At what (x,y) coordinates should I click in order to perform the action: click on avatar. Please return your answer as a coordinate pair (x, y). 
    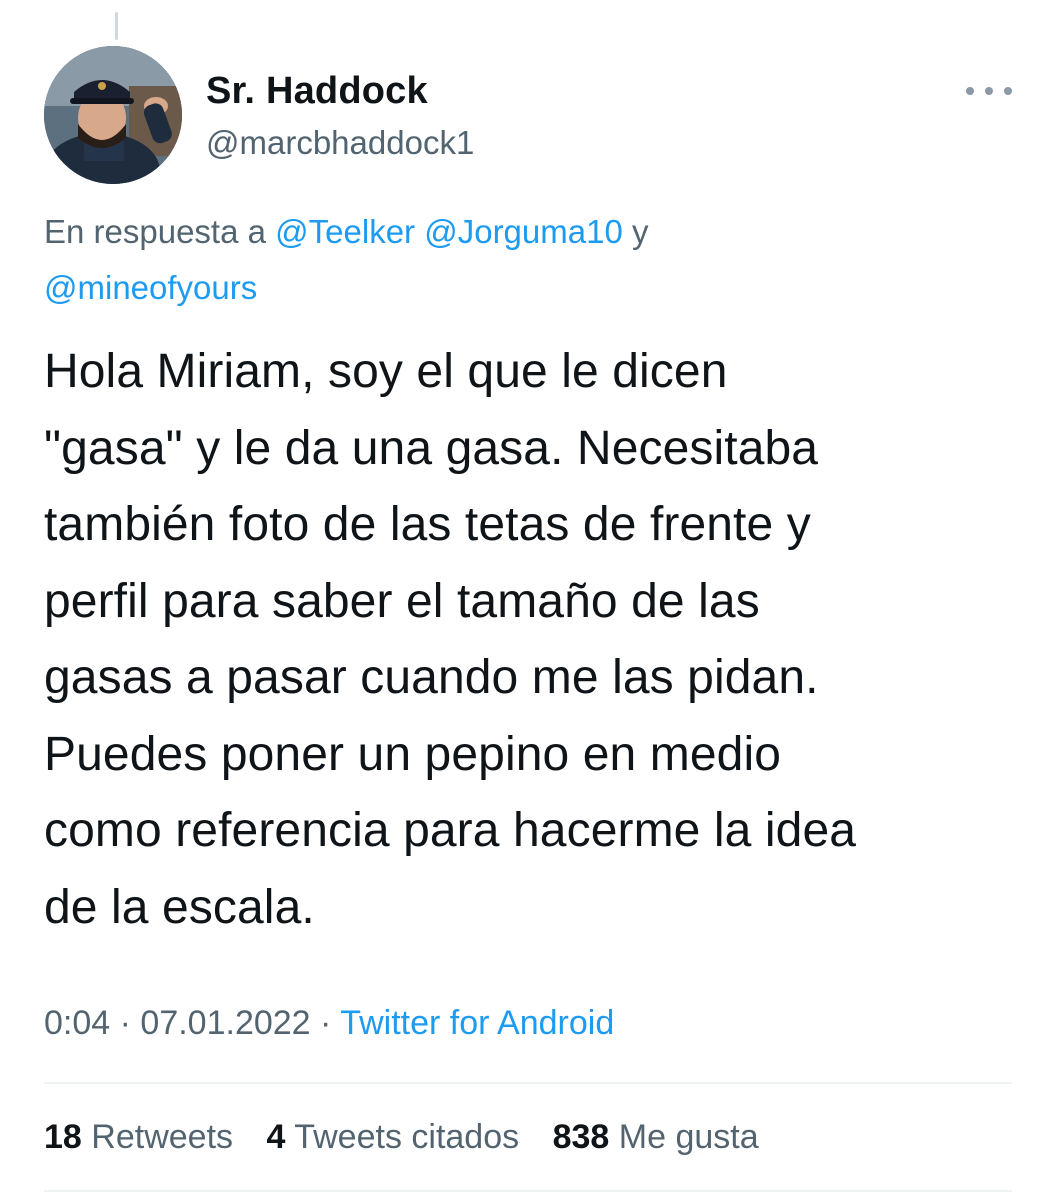
    Looking at the image, I should click on (113, 115).